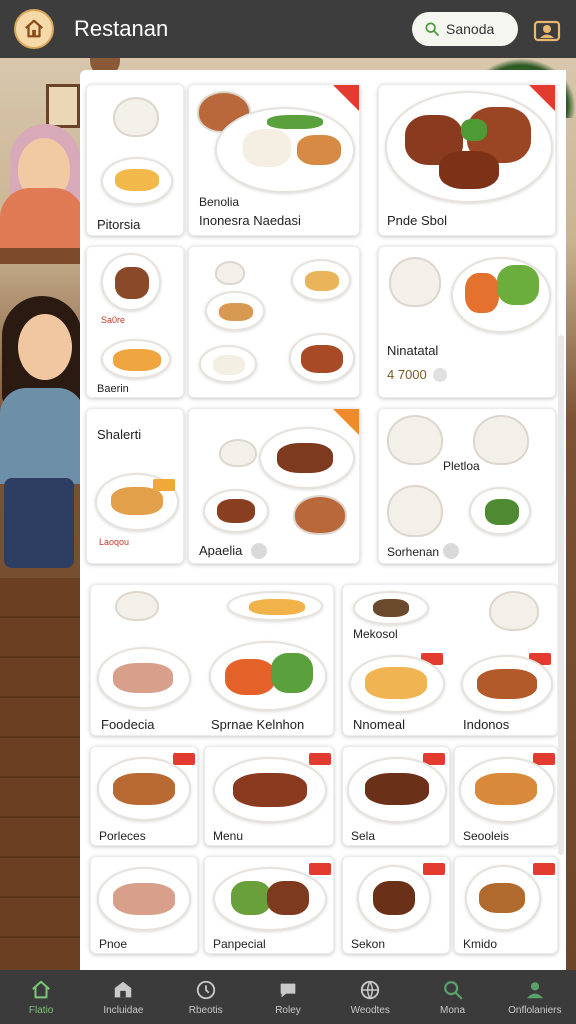  What do you see at coordinates (135, 486) in the screenshot?
I see `menu-card: Shalerti Laoqou` at bounding box center [135, 486].